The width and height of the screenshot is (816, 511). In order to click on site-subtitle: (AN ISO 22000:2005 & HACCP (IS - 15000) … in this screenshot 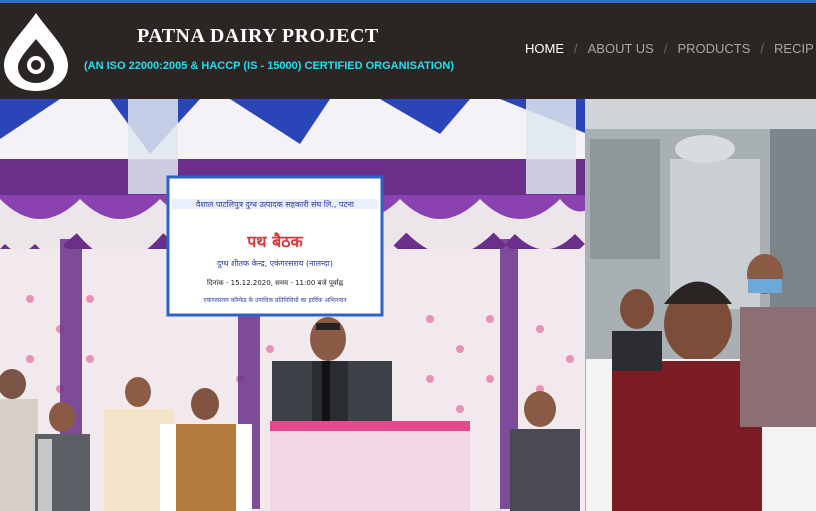, I will do `click(269, 66)`.